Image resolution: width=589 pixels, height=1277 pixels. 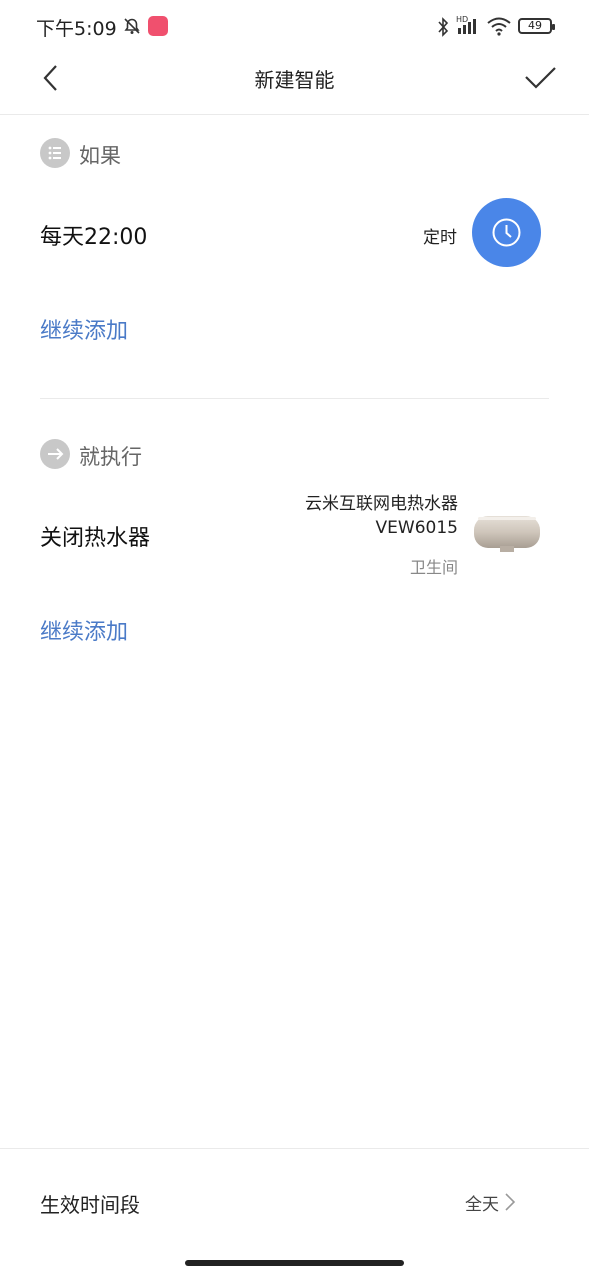 What do you see at coordinates (510, 1202) in the screenshot?
I see `chevron-right-icon` at bounding box center [510, 1202].